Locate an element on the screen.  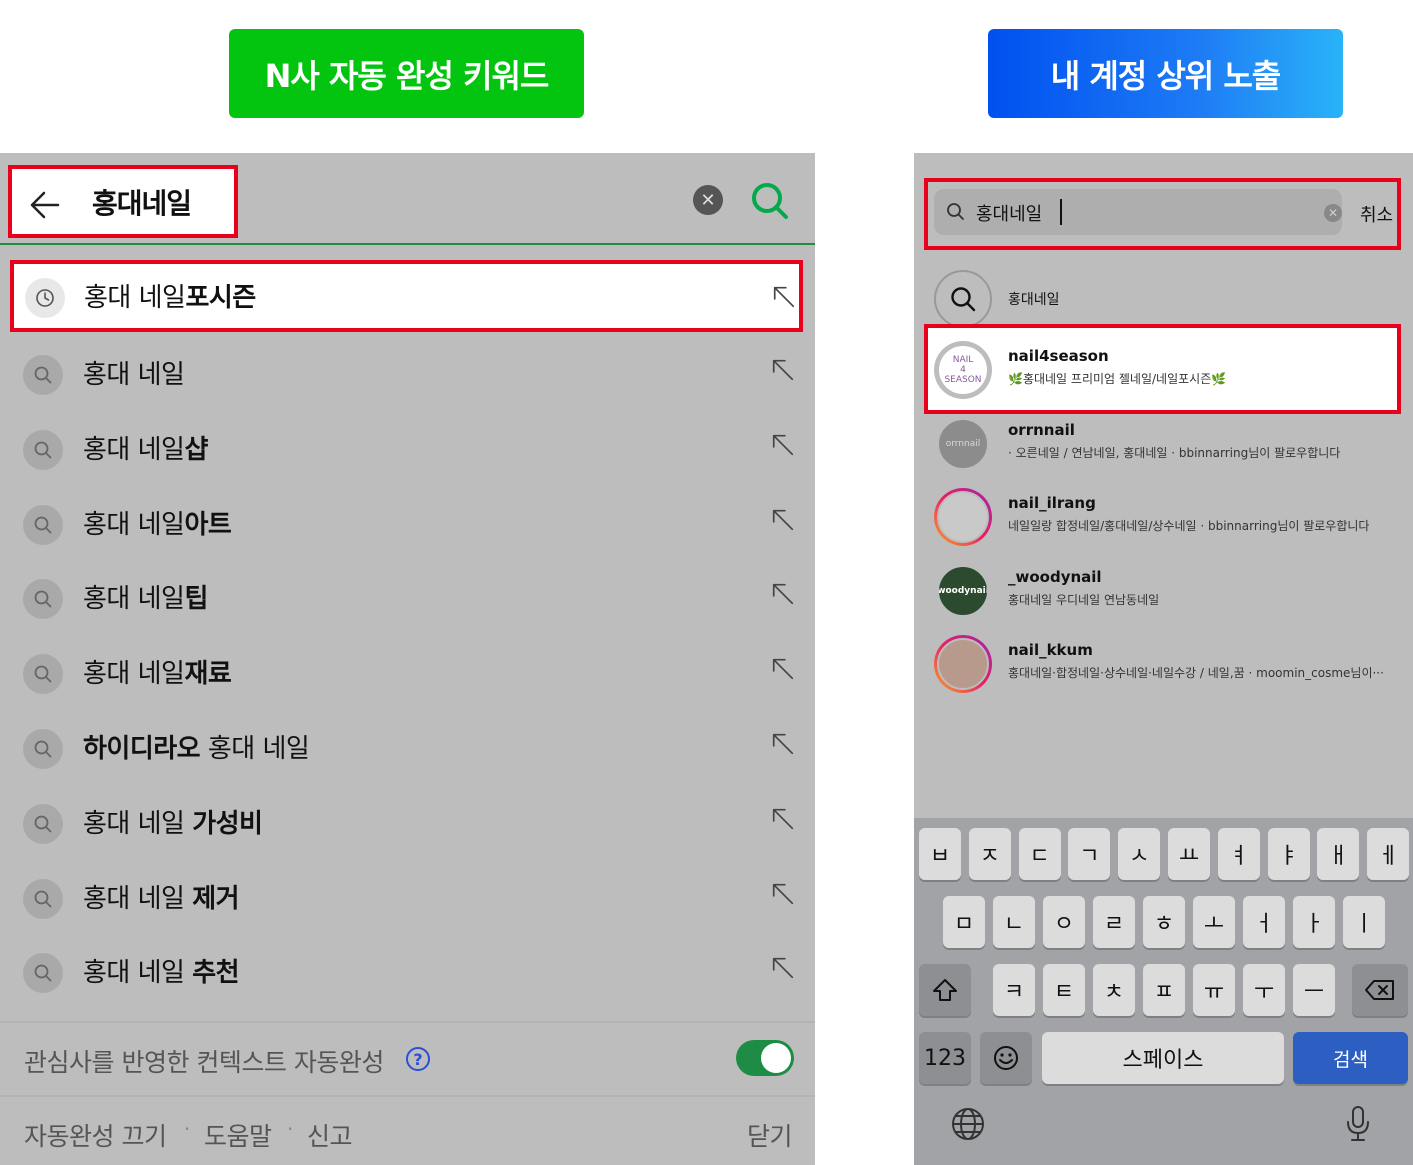
suggestion-item: 홍대 네일팁 is located at coordinates (407, 596).